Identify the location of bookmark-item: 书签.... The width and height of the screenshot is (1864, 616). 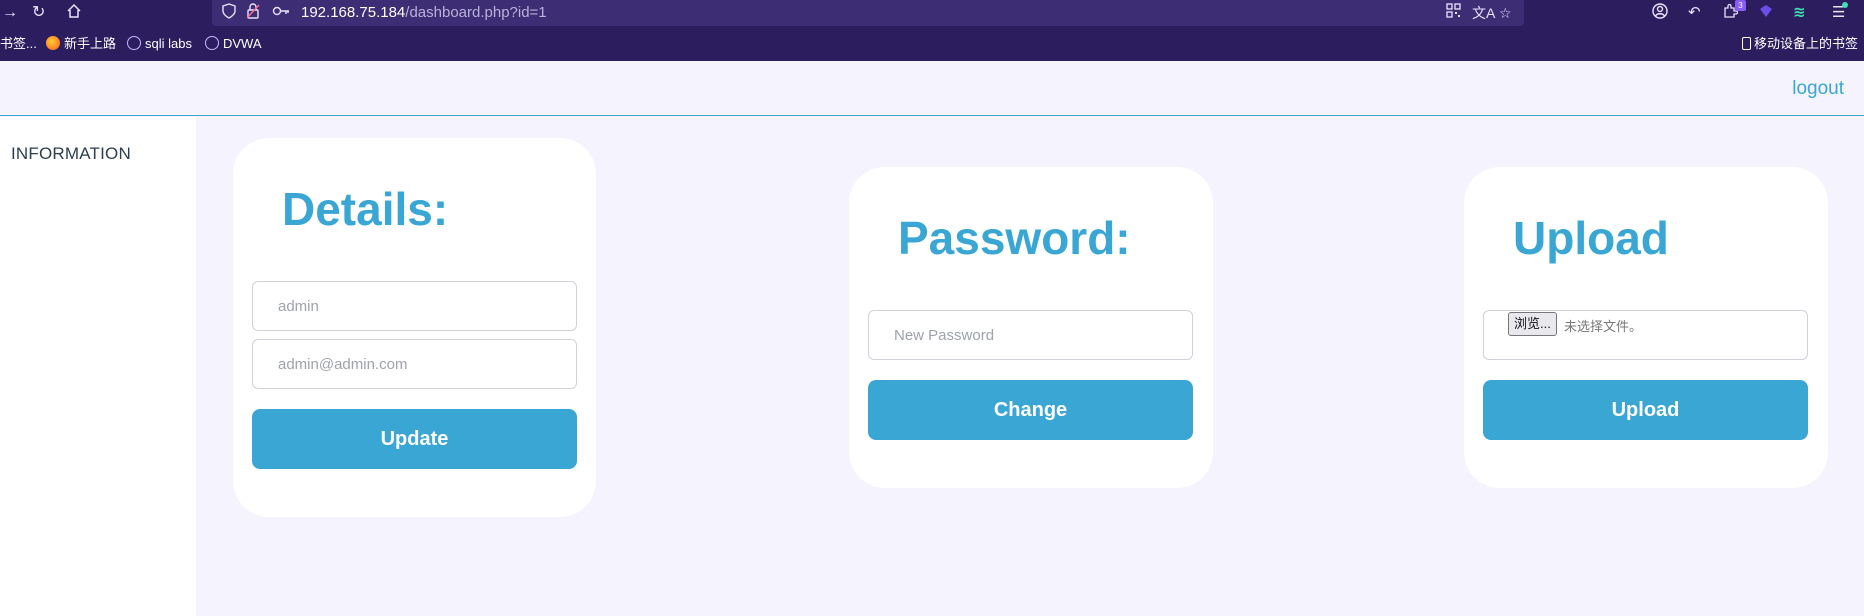
(18, 44).